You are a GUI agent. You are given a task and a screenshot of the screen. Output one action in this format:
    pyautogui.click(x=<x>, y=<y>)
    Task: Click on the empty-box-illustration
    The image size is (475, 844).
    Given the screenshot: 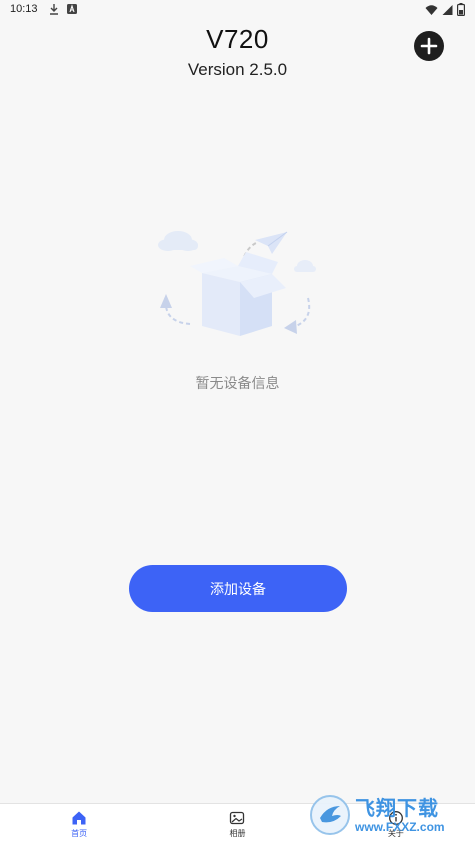 What is the action you would take?
    pyautogui.click(x=237, y=285)
    